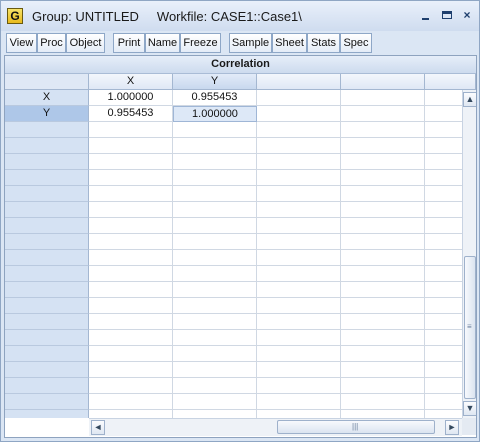 The image size is (480, 442). What do you see at coordinates (51, 43) in the screenshot?
I see `proc-button: Proc` at bounding box center [51, 43].